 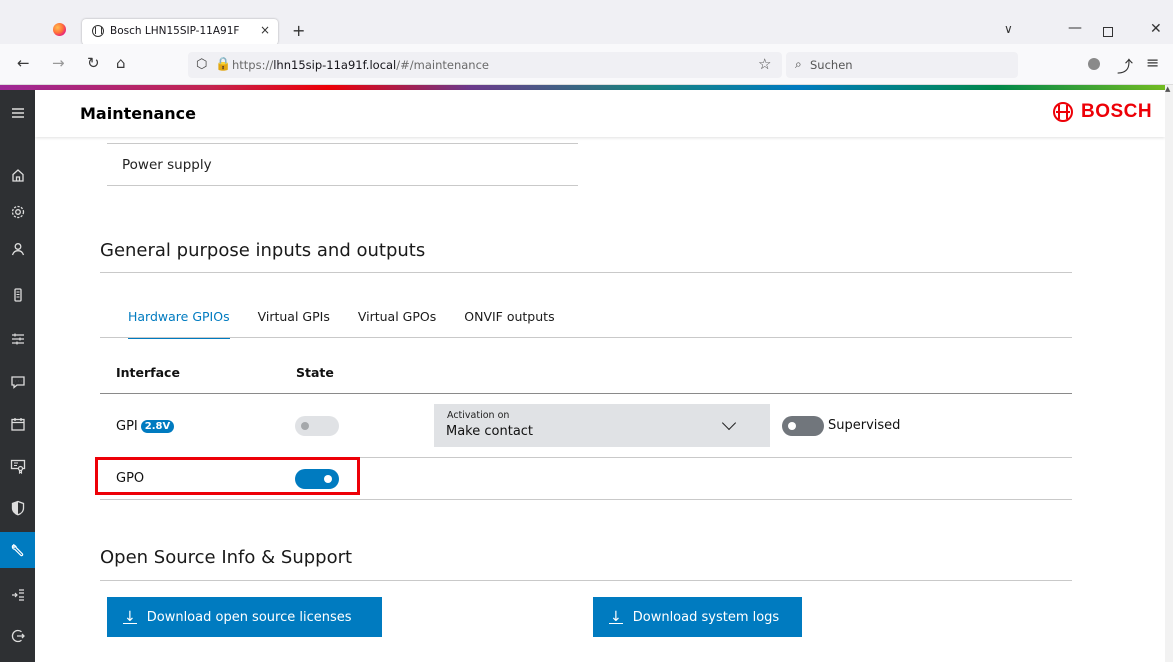 What do you see at coordinates (244, 617) in the screenshot?
I see `download-licenses-button: ↓ Download open source licenses` at bounding box center [244, 617].